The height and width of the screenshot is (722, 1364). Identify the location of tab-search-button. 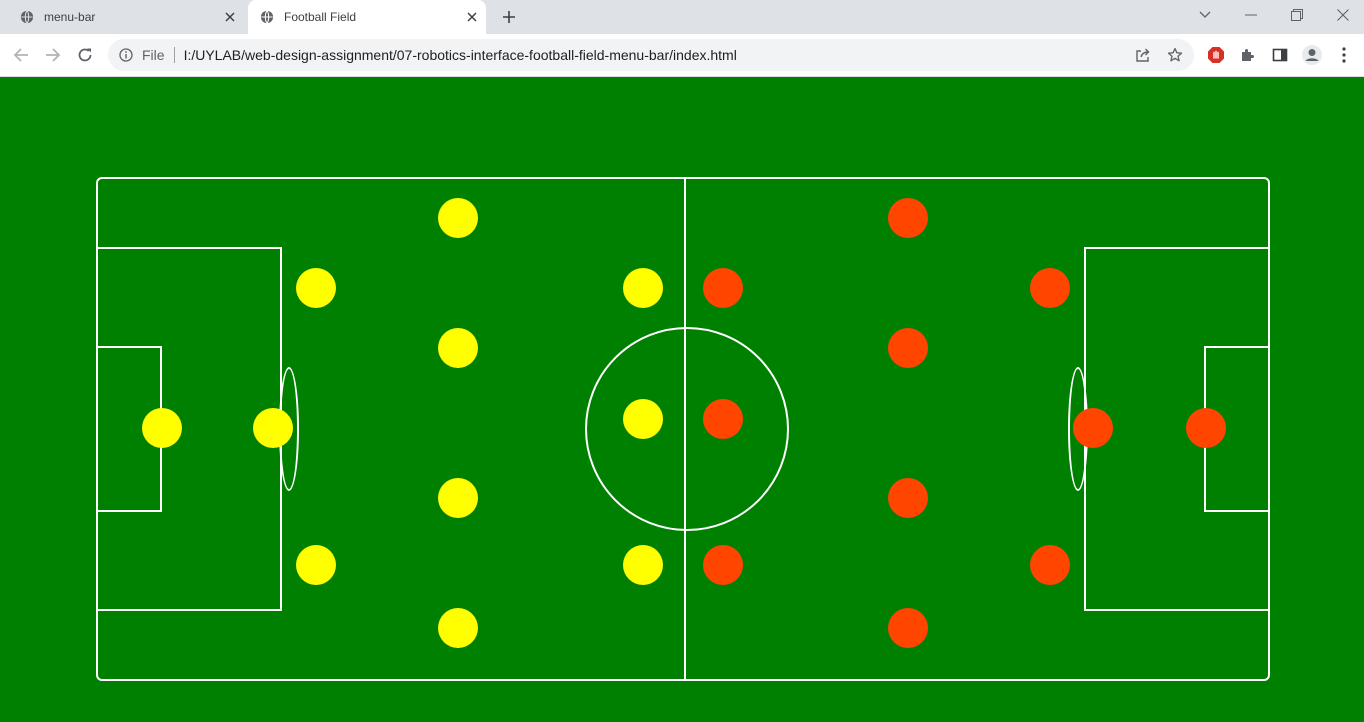
(1205, 15).